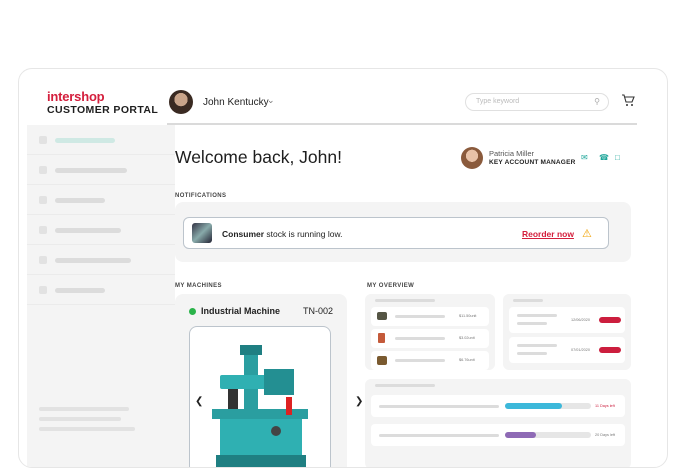  I want to click on machine-code: TN-002, so click(318, 311).